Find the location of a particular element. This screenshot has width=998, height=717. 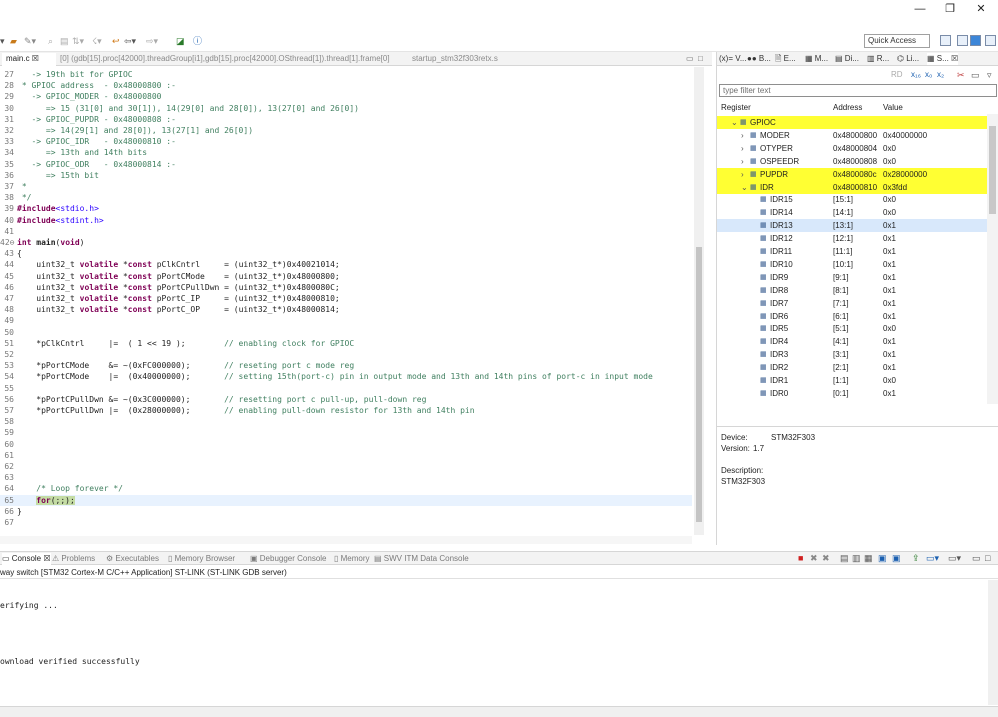

register-row: ▦ IDR8 [8:1] 0x1 is located at coordinates (852, 290).